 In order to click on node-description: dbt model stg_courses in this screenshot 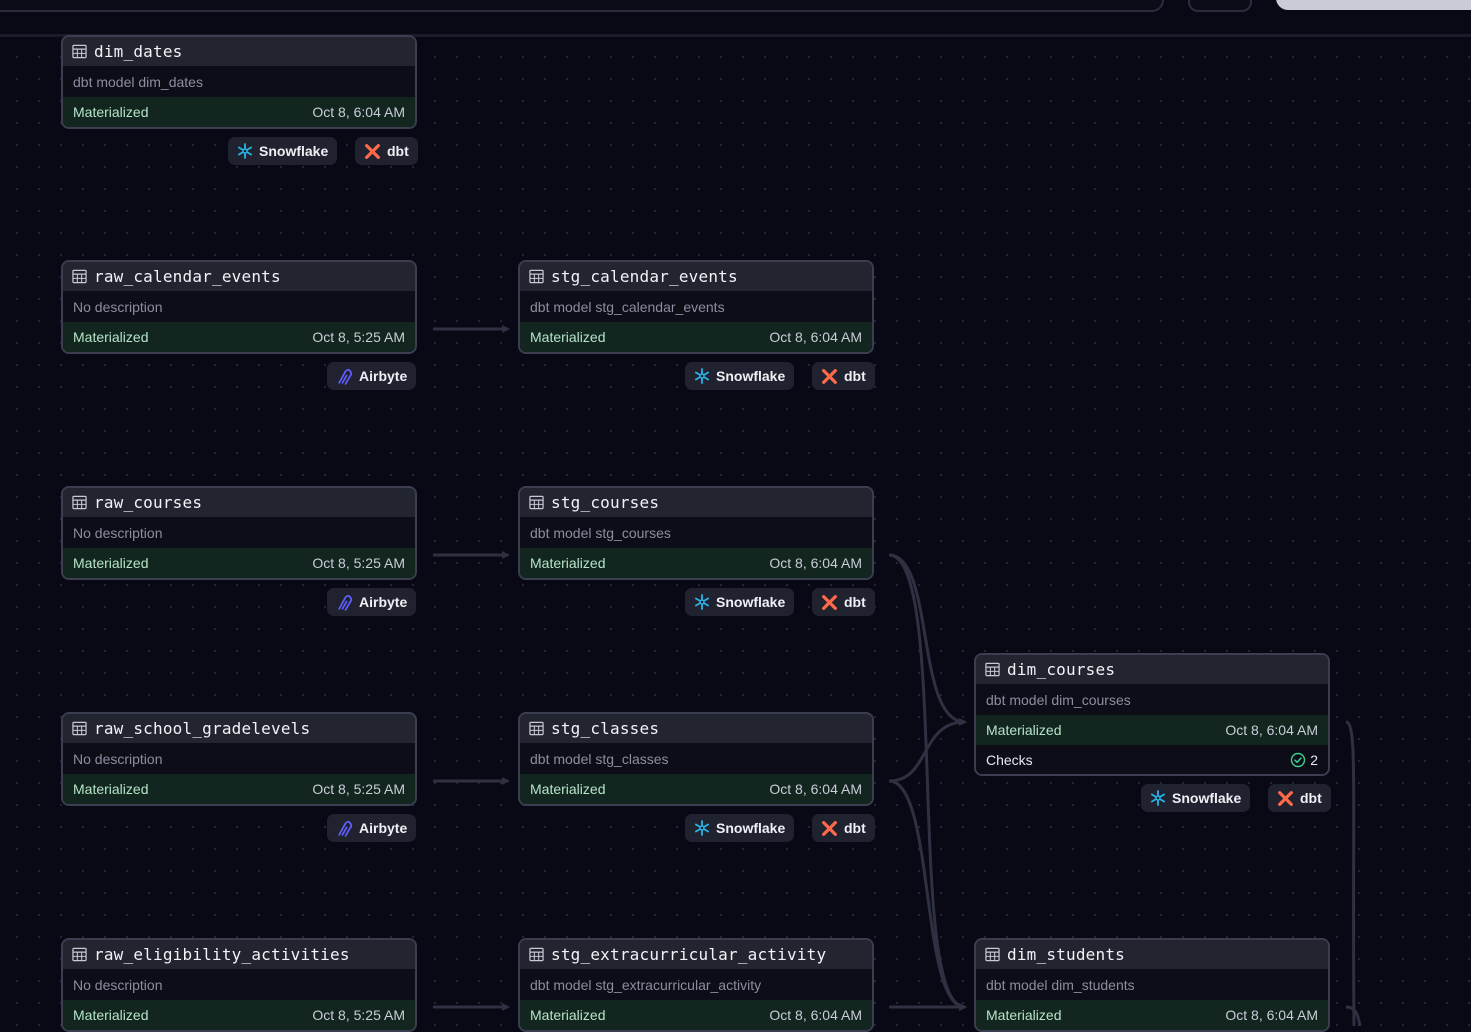, I will do `click(696, 532)`.